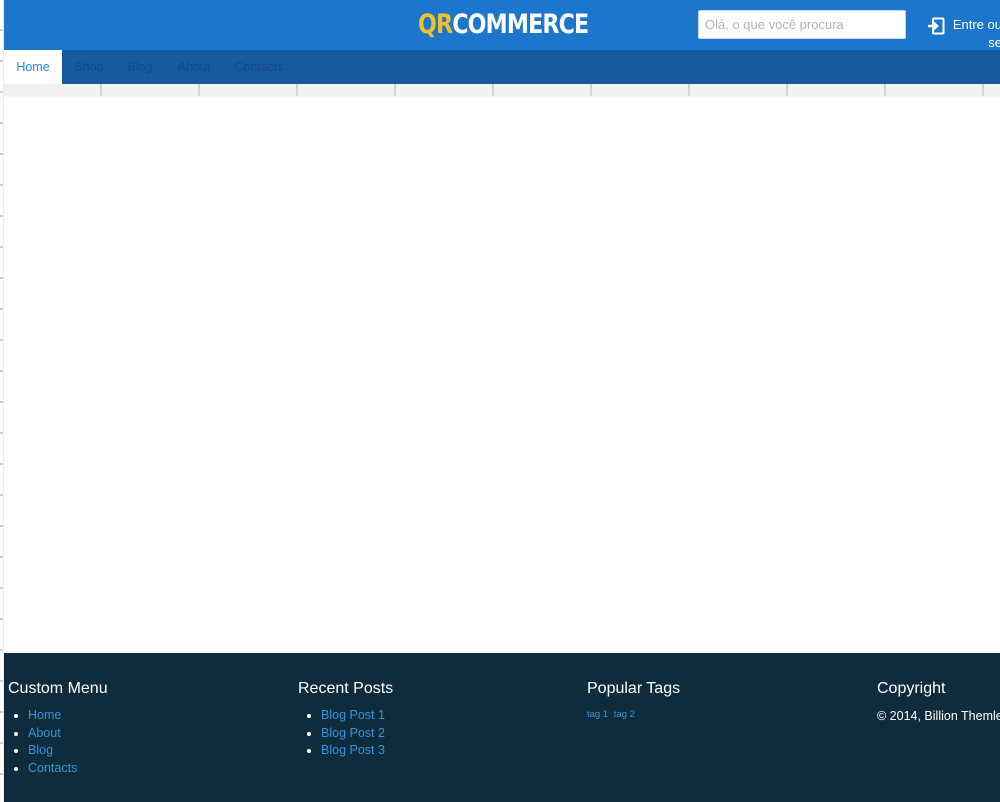 Image resolution: width=1000 pixels, height=802 pixels. I want to click on site-logo: QRCOMMERCE, so click(503, 25).